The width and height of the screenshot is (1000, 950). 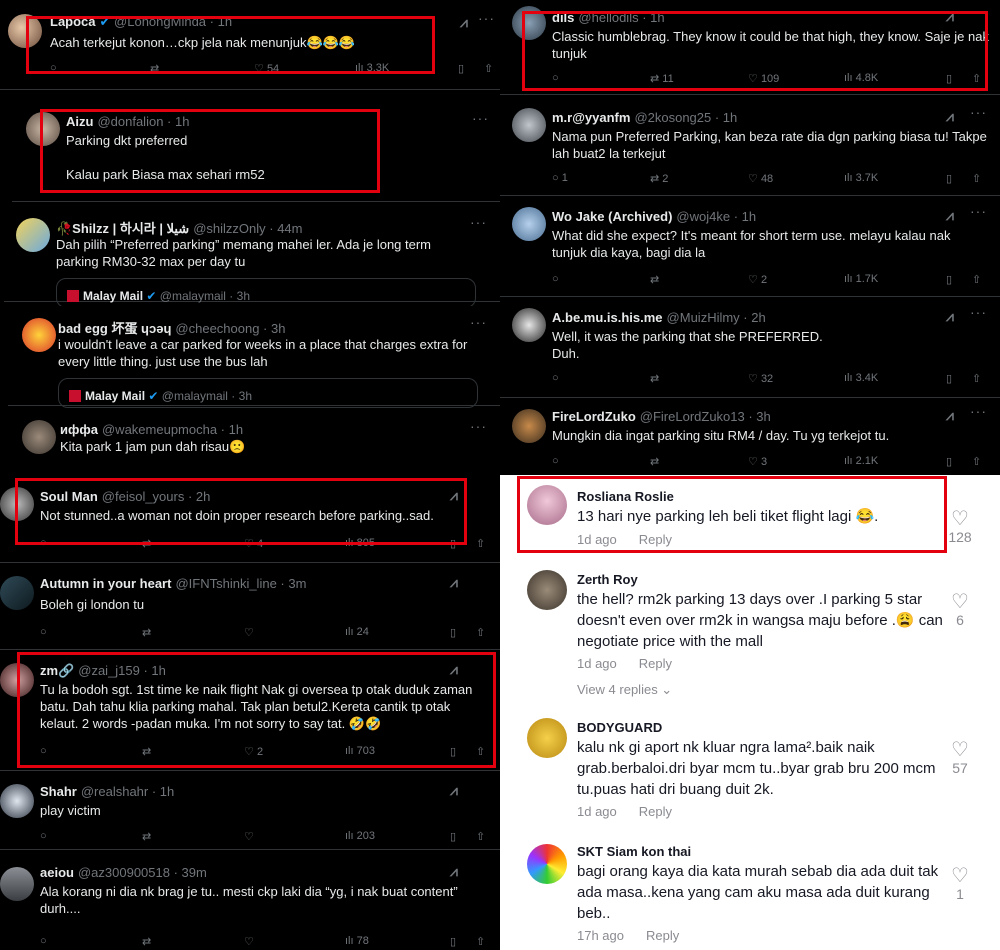 What do you see at coordinates (619, 727) in the screenshot?
I see `comment-author: BODYGUARD` at bounding box center [619, 727].